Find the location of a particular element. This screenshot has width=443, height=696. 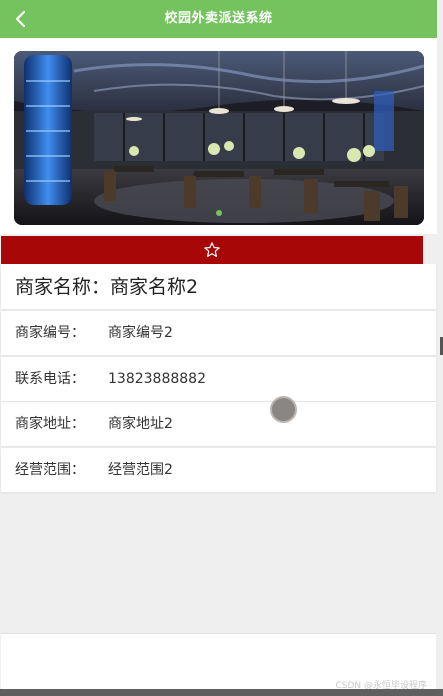

merchant-number-value: 商家编号2 is located at coordinates (140, 333).